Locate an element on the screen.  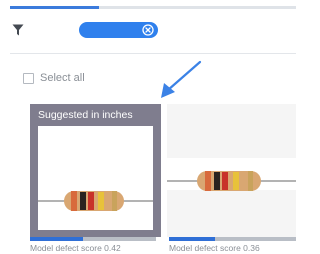
filter-chip is located at coordinates (118, 30).